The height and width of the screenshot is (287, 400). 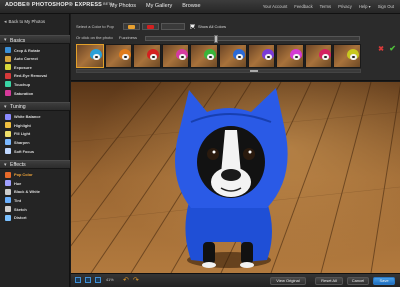 What do you see at coordinates (254, 71) in the screenshot?
I see `thumbnail-scrollbar-thumb` at bounding box center [254, 71].